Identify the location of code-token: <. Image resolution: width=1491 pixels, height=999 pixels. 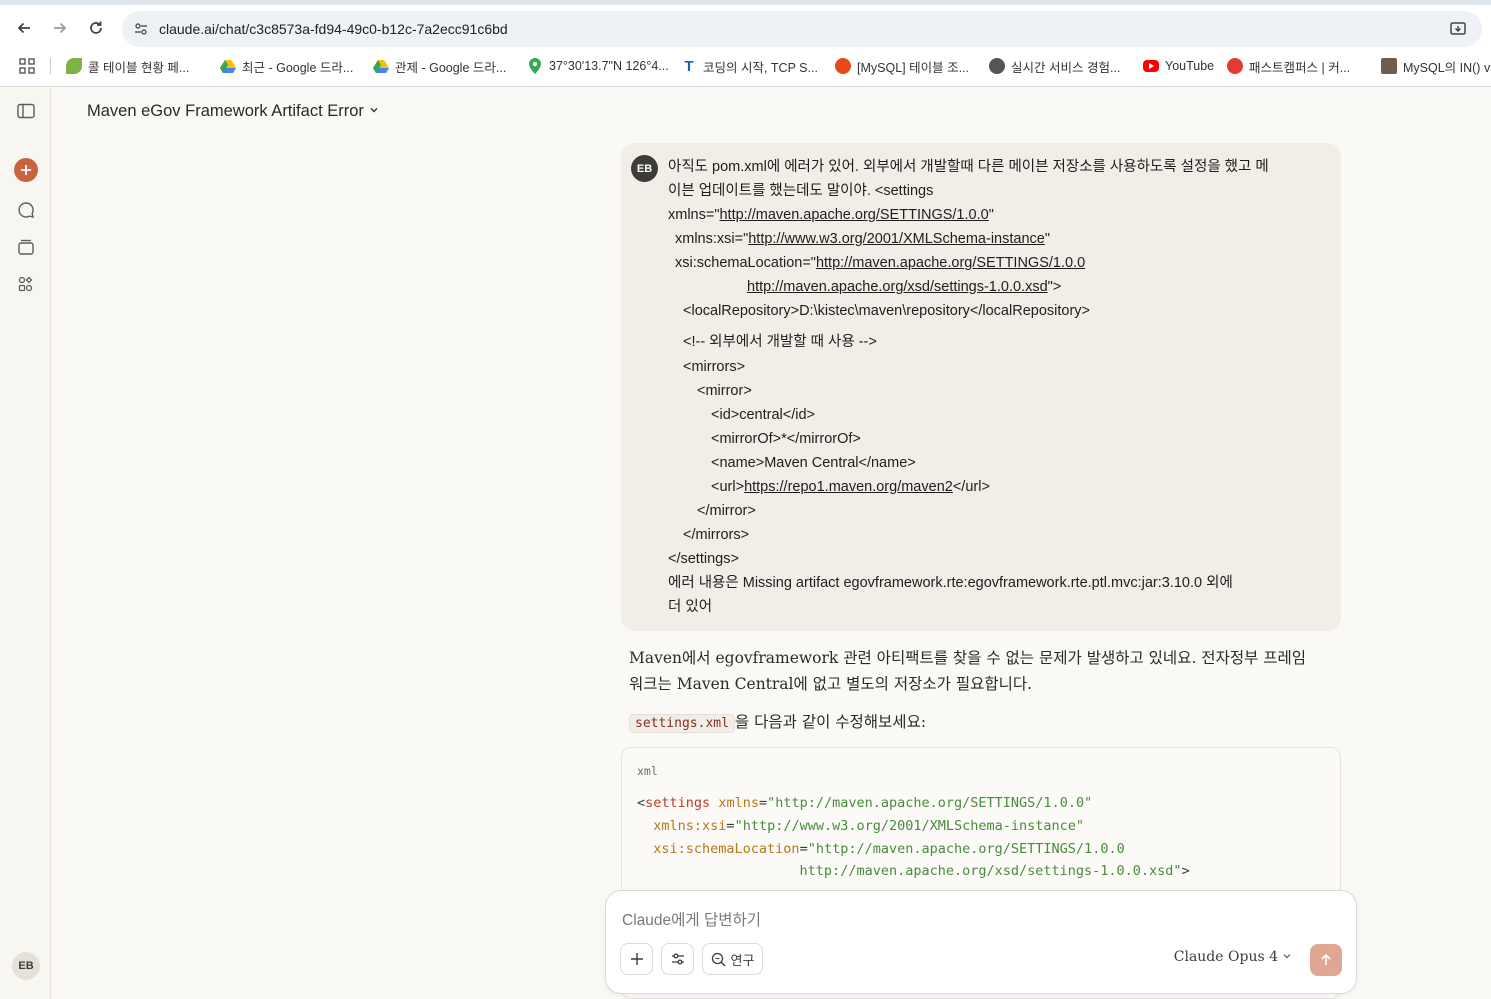
(641, 803).